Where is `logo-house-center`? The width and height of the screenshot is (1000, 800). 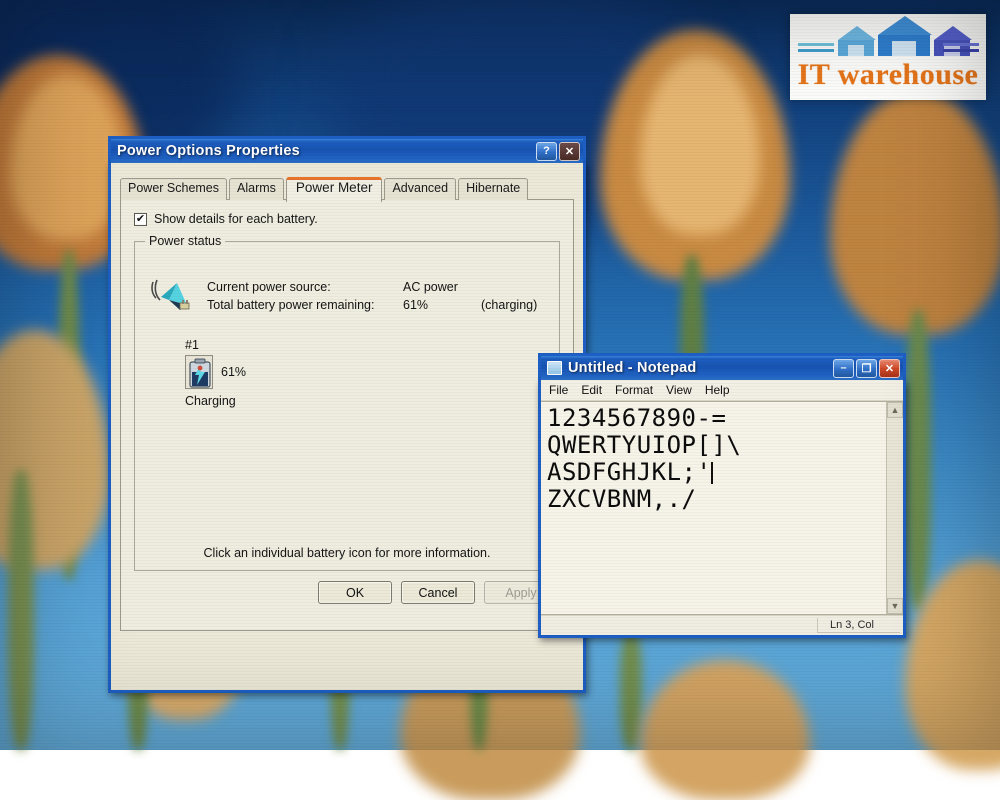
logo-house-center is located at coordinates (905, 36).